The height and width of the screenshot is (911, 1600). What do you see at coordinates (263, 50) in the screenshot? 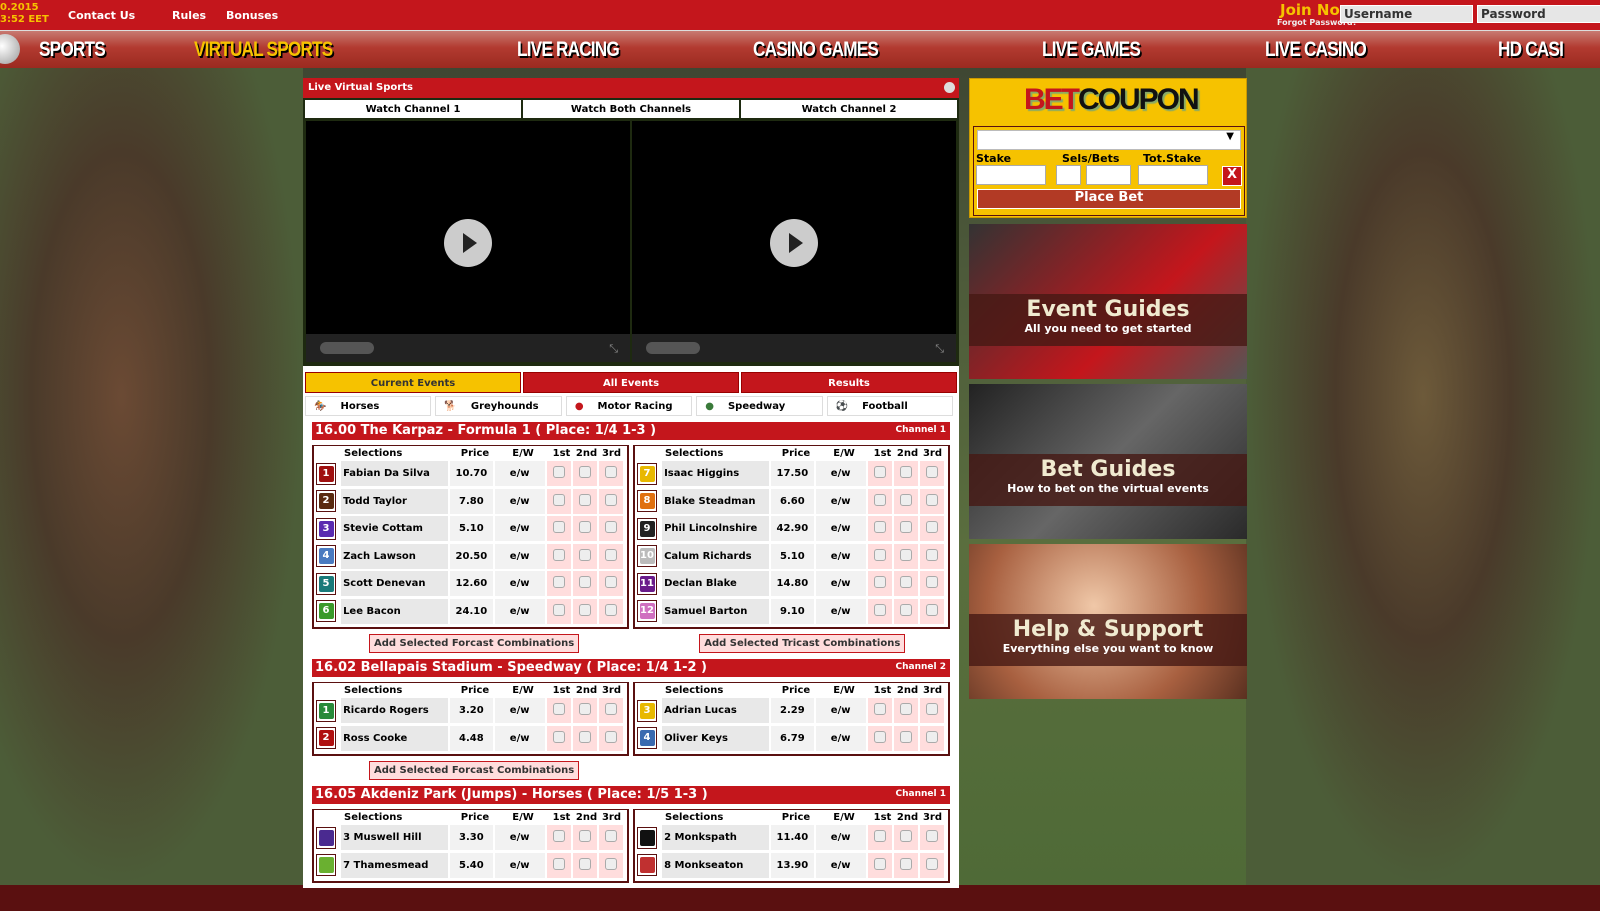
I see `nav-virtual-sports: VIRTUAL SPORTS` at bounding box center [263, 50].